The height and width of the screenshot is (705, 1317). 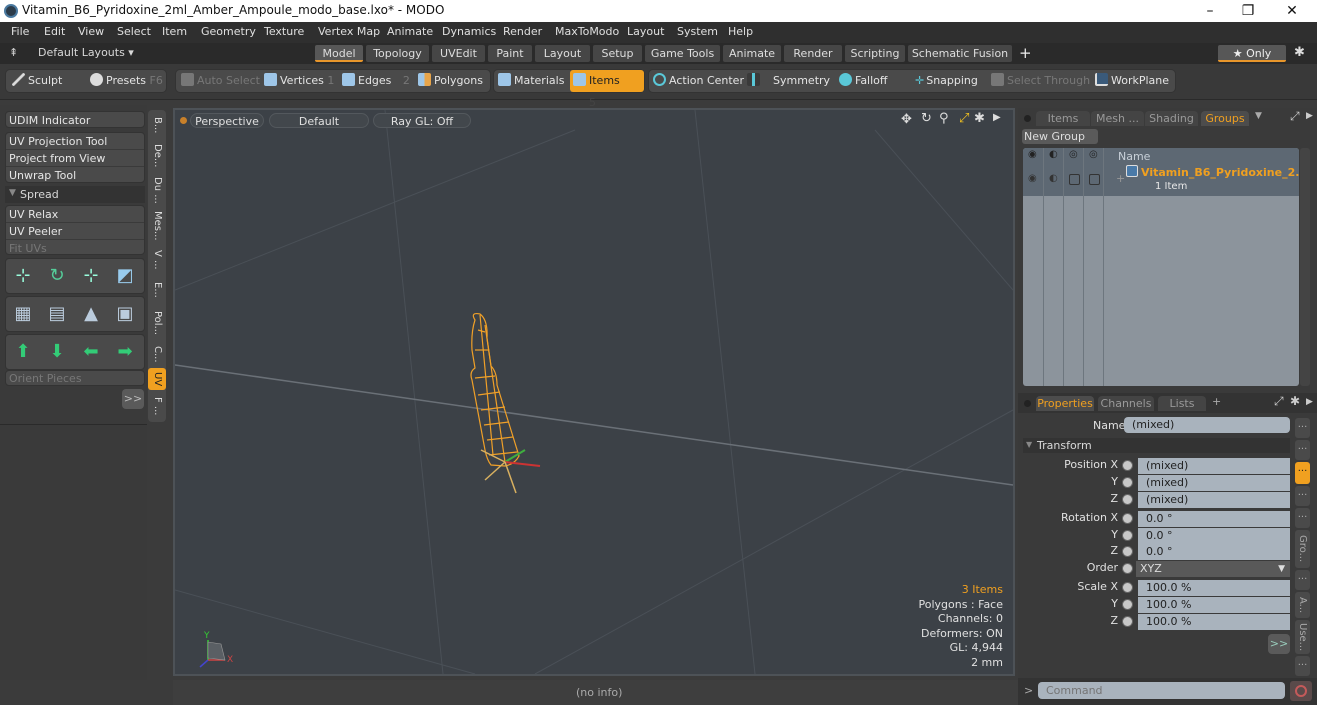 What do you see at coordinates (1182, 403) in the screenshot?
I see `tab-lists: Lists` at bounding box center [1182, 403].